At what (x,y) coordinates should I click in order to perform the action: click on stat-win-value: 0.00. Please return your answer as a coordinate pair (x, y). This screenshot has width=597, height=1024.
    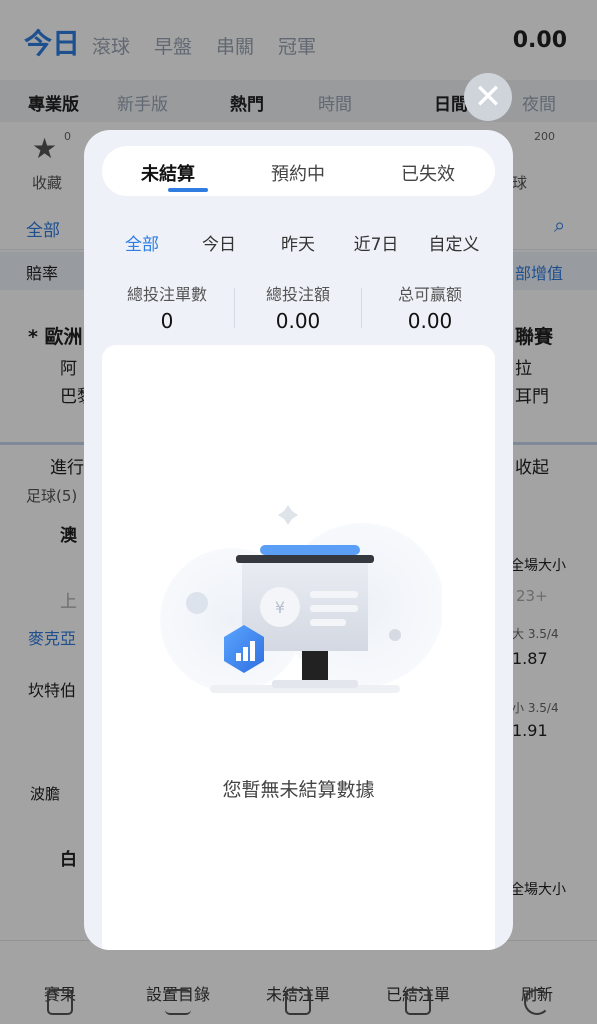
    Looking at the image, I should click on (430, 321).